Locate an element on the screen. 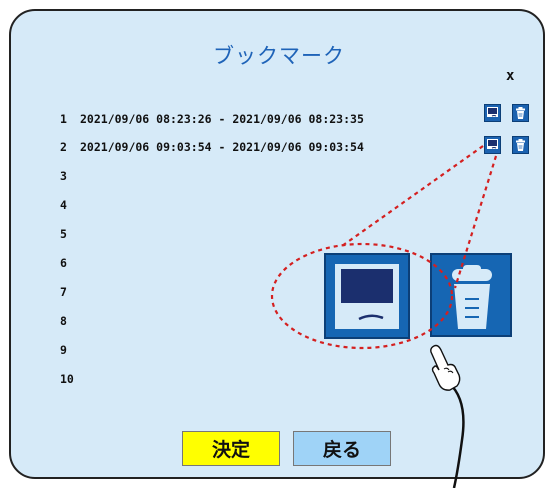 The image size is (558, 488). bookmark-number: 5 is located at coordinates (63, 234).